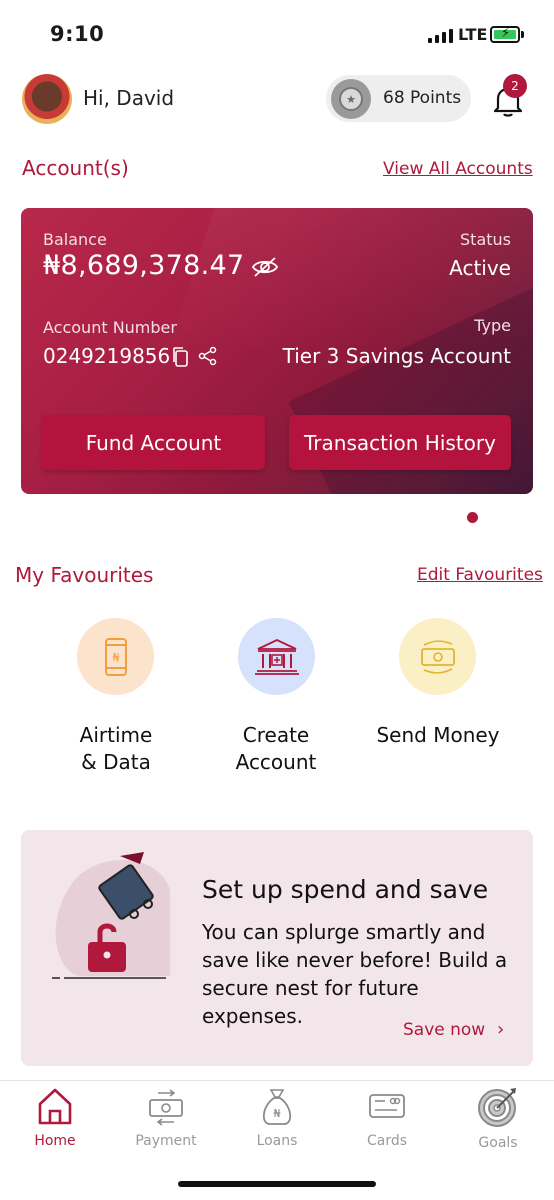 The height and width of the screenshot is (1200, 554). What do you see at coordinates (387, 1108) in the screenshot?
I see `card-icon` at bounding box center [387, 1108].